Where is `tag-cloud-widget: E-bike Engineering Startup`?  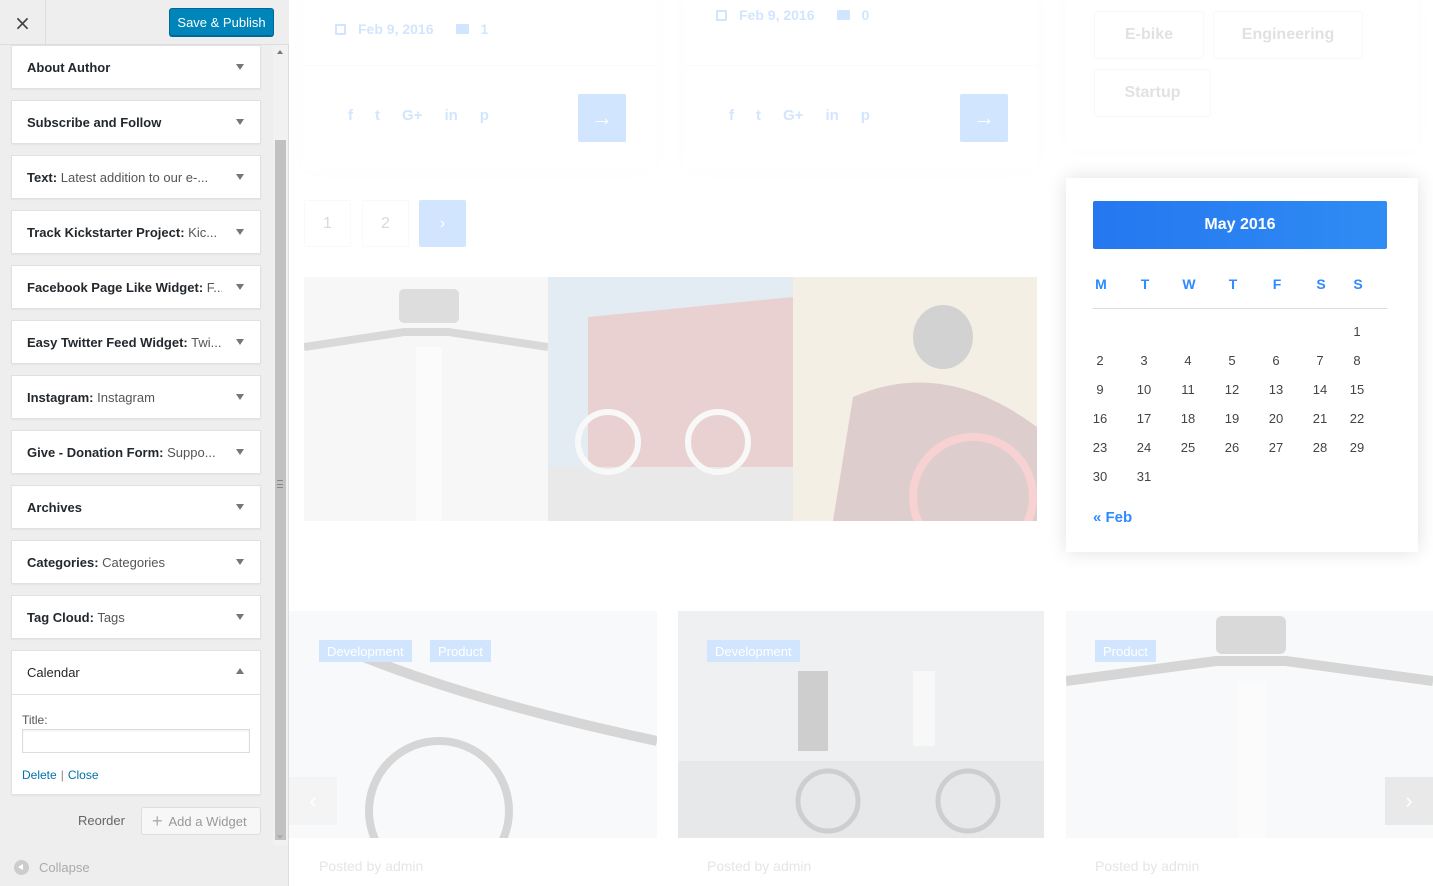
tag-cloud-widget: E-bike Engineering Startup is located at coordinates (1242, 75).